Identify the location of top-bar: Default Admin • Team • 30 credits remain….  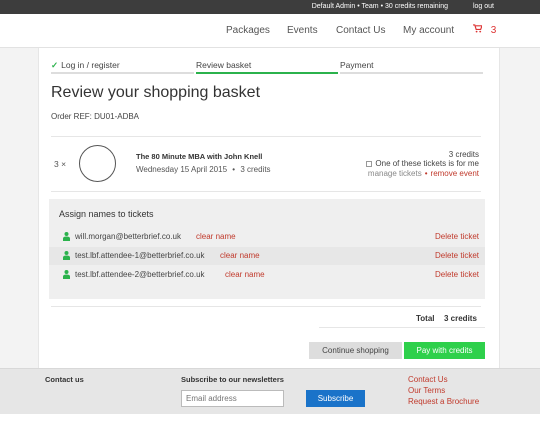
(270, 7).